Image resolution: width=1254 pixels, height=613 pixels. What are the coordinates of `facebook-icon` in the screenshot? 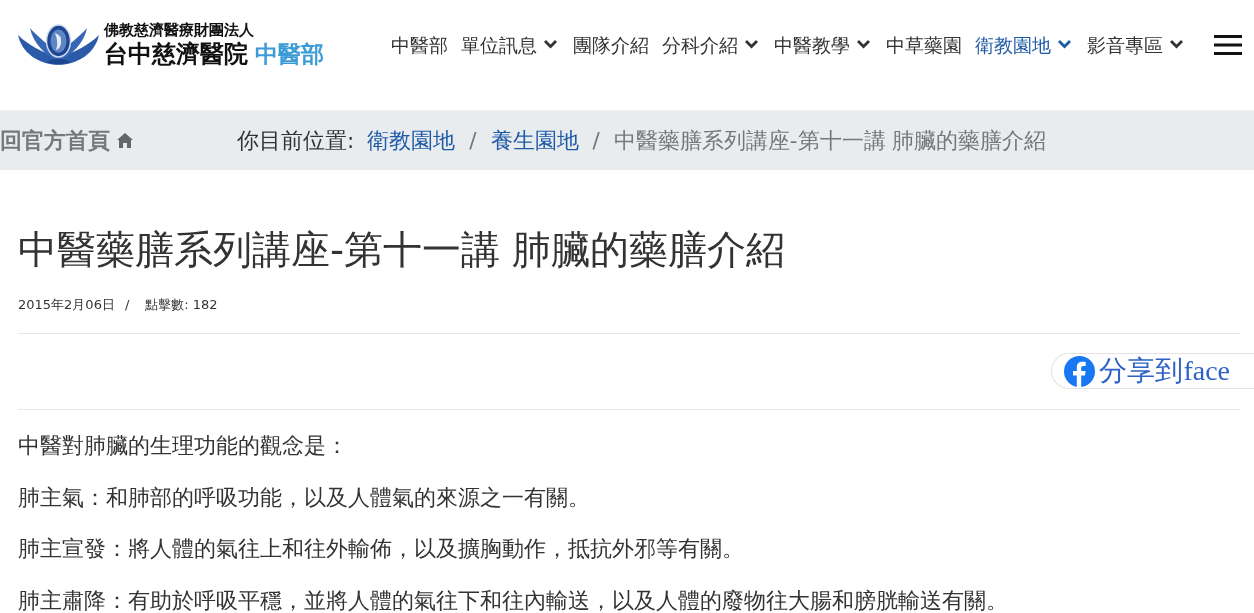 It's located at (1080, 371).